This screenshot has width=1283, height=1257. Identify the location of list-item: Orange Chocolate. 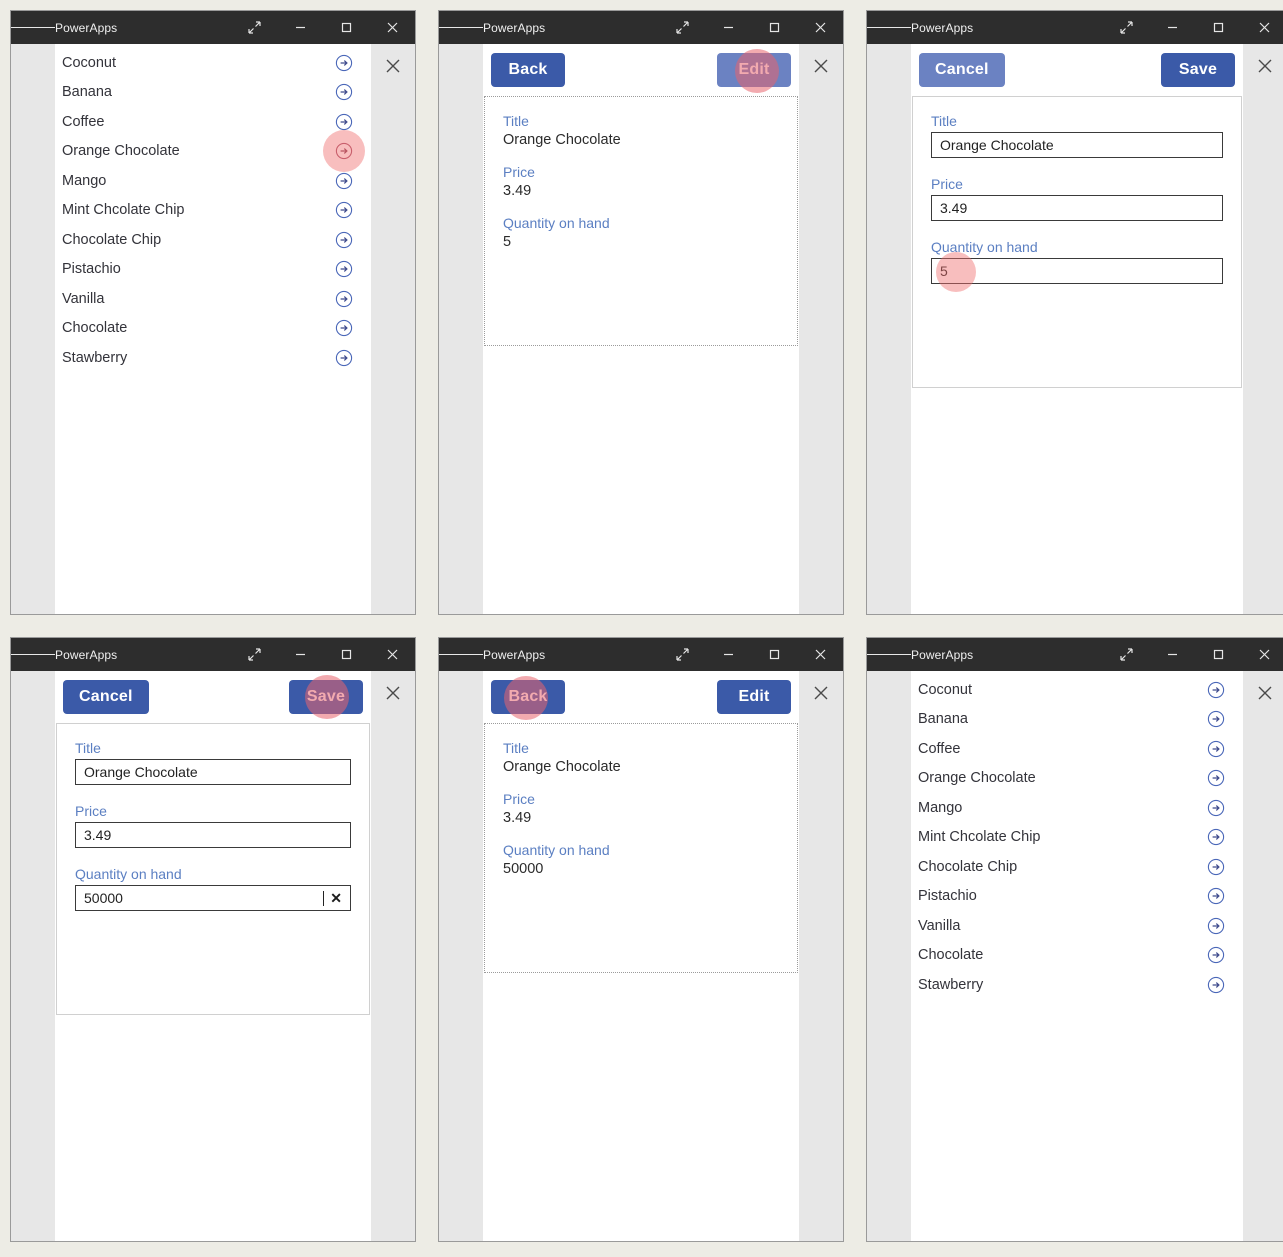
(1077, 779).